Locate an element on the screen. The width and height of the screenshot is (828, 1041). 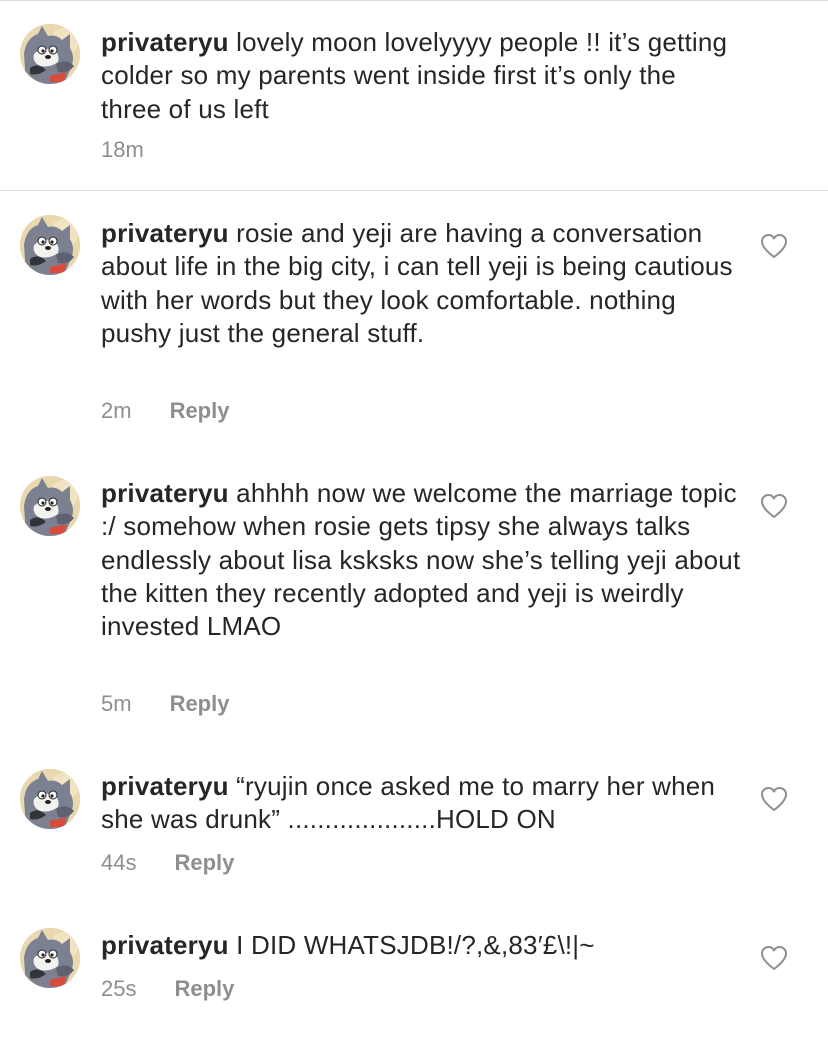
timestamp: 18m is located at coordinates (122, 149).